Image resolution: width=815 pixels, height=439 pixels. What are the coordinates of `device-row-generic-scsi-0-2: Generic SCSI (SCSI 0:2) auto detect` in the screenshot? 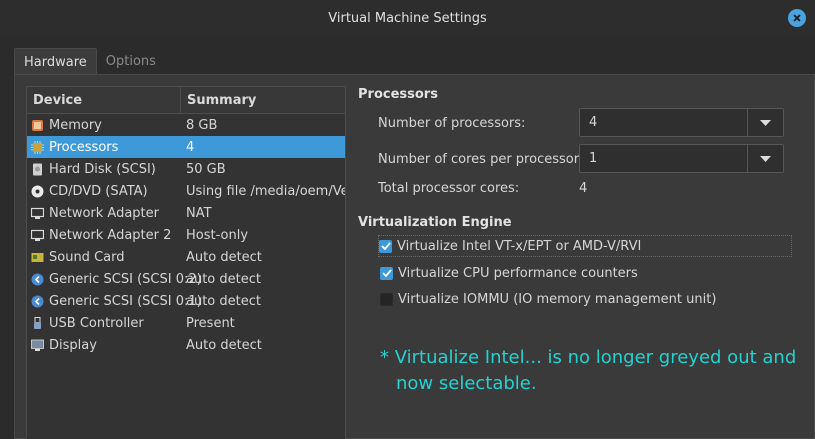 It's located at (186, 279).